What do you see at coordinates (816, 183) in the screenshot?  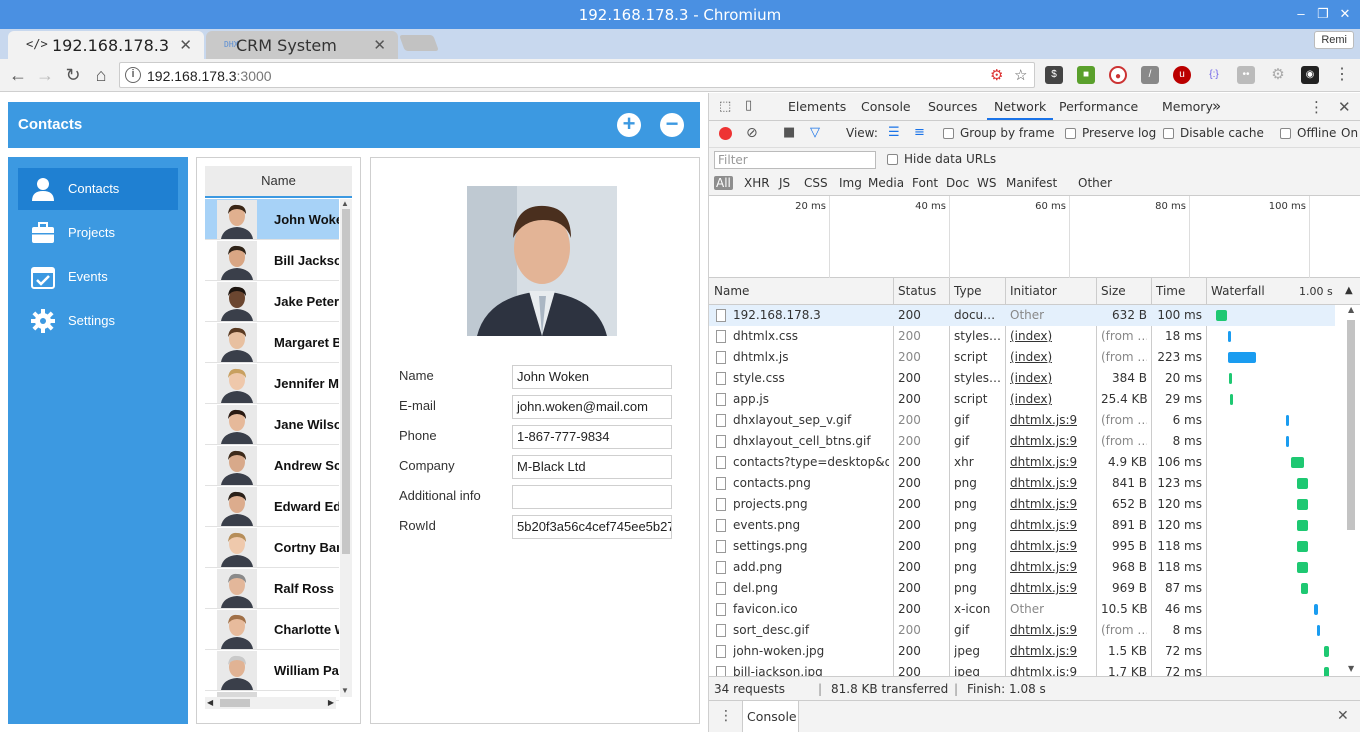 I see `type-filter-css: CSS` at bounding box center [816, 183].